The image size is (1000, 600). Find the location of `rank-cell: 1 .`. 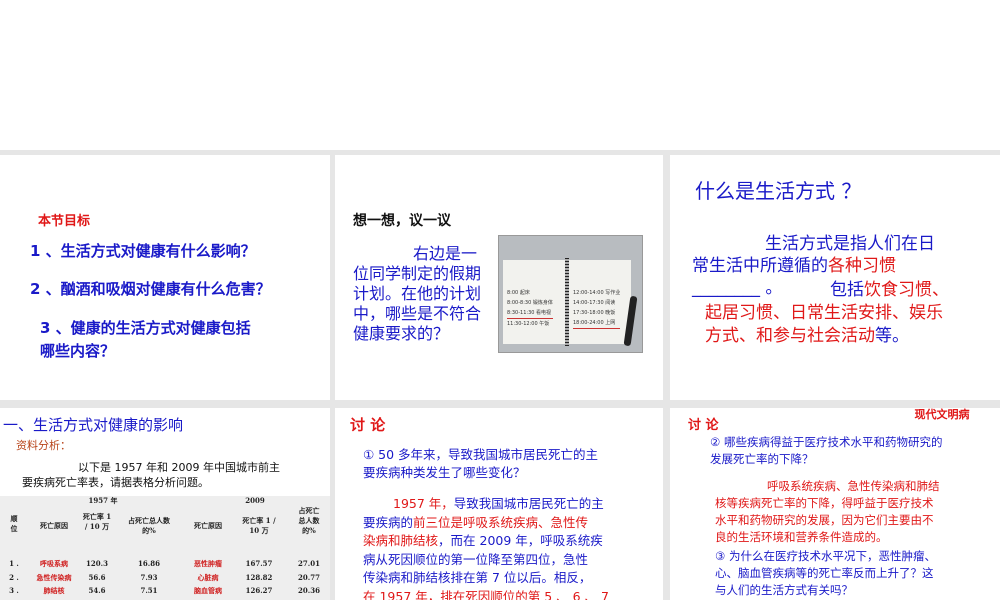

rank-cell: 1 . is located at coordinates (14, 563).